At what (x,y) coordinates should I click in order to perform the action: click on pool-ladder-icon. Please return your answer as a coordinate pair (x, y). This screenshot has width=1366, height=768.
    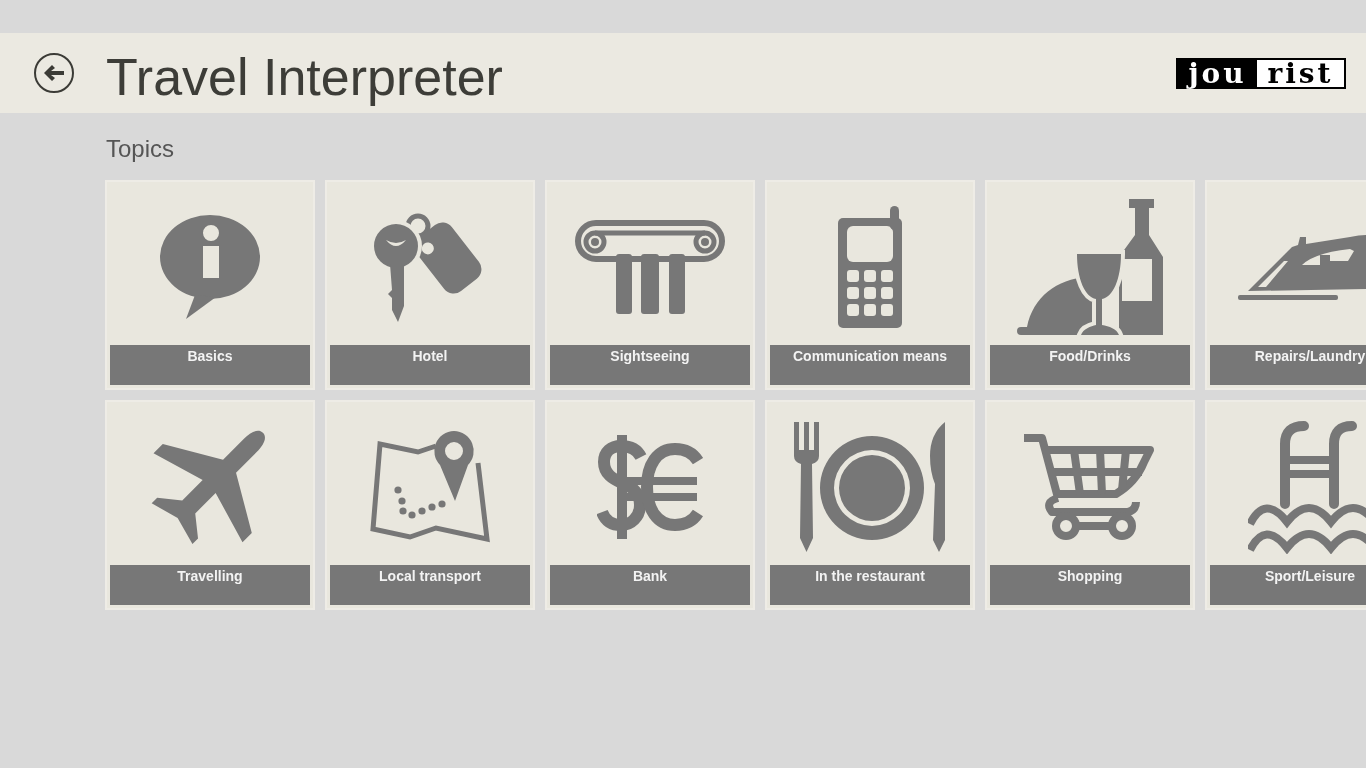
    Looking at the image, I should click on (1307, 486).